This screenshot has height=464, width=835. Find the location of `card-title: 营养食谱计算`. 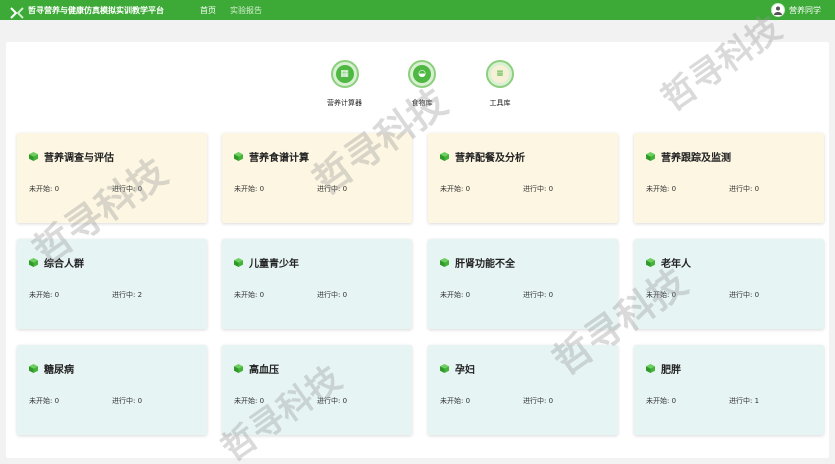

card-title: 营养食谱计算 is located at coordinates (279, 158).